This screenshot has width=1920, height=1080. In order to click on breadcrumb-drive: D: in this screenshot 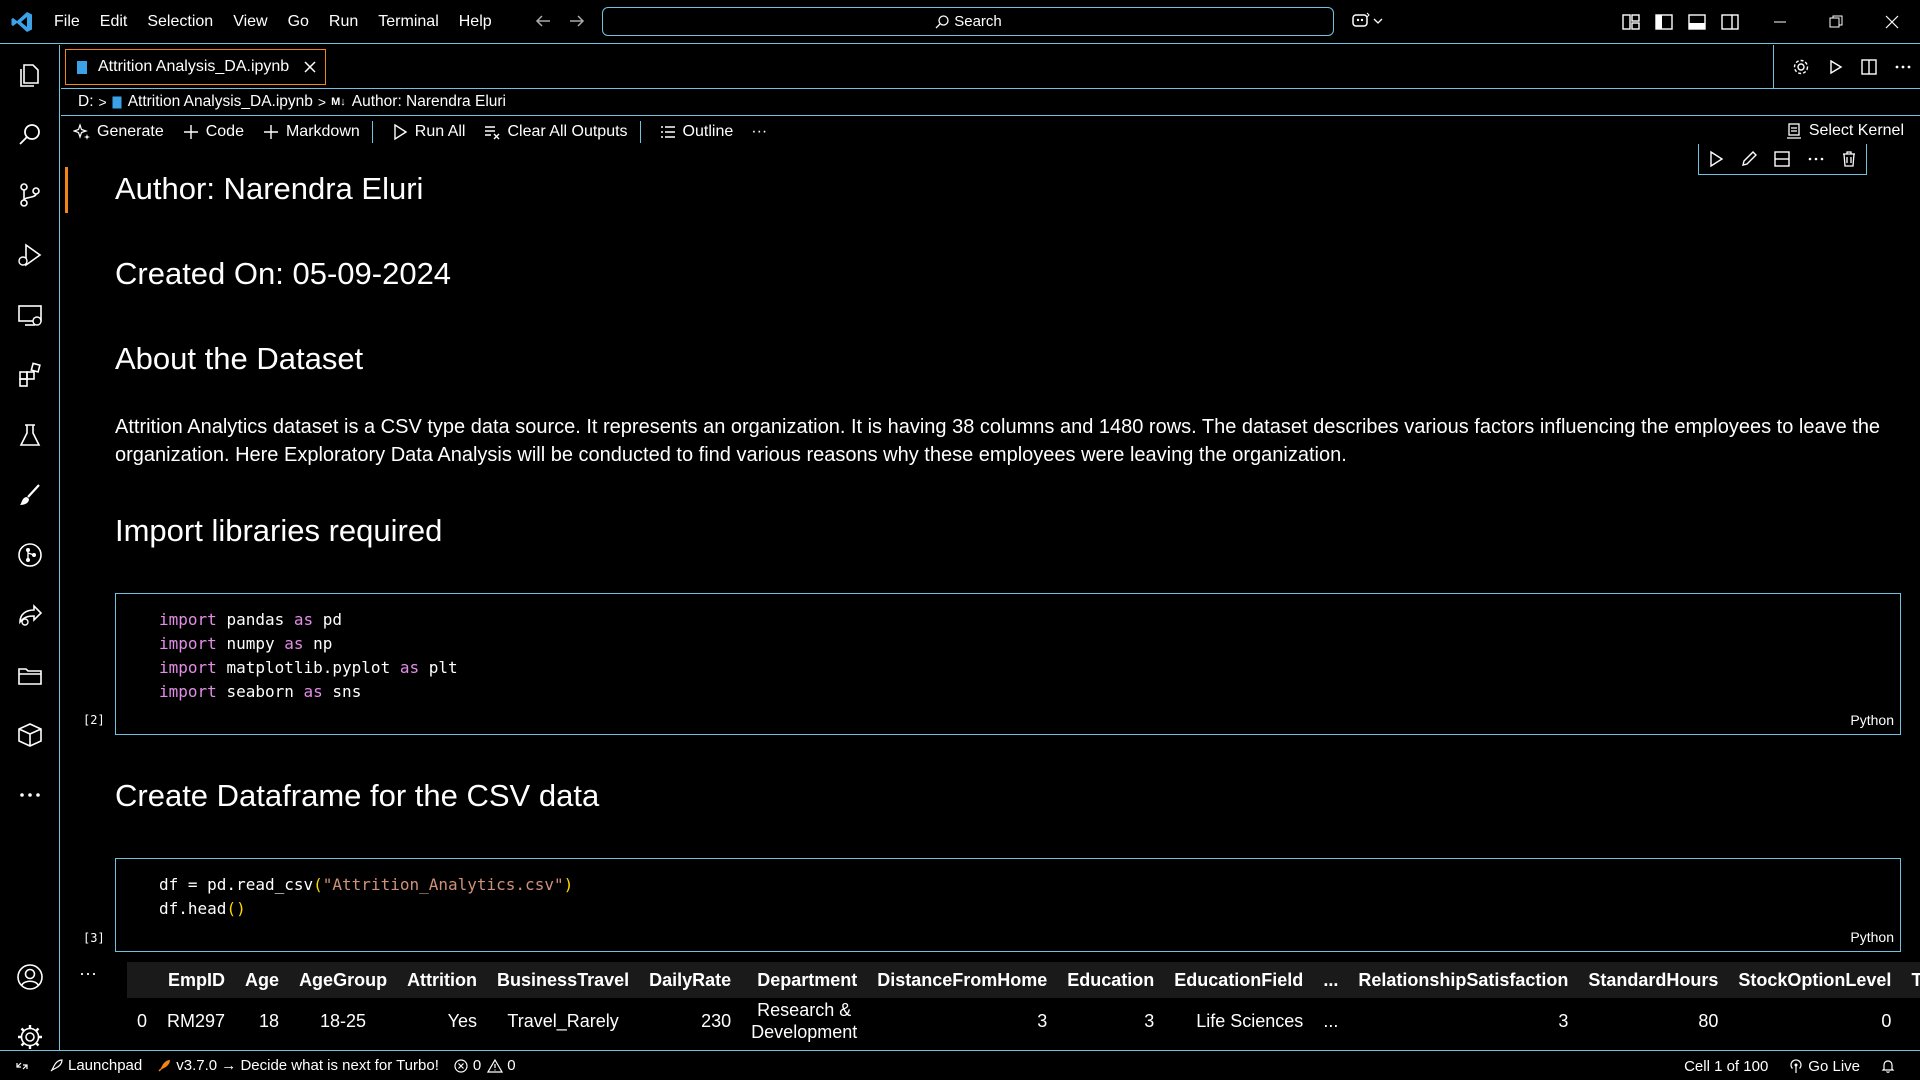, I will do `click(86, 102)`.